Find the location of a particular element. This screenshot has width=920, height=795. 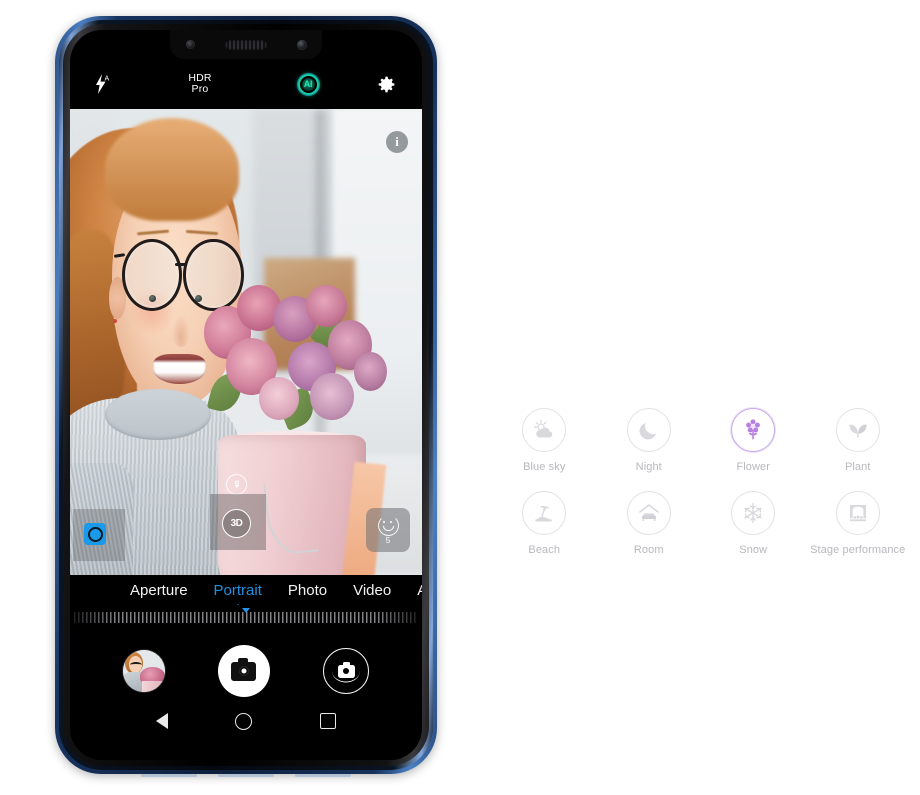

camera-controls is located at coordinates (246, 692).